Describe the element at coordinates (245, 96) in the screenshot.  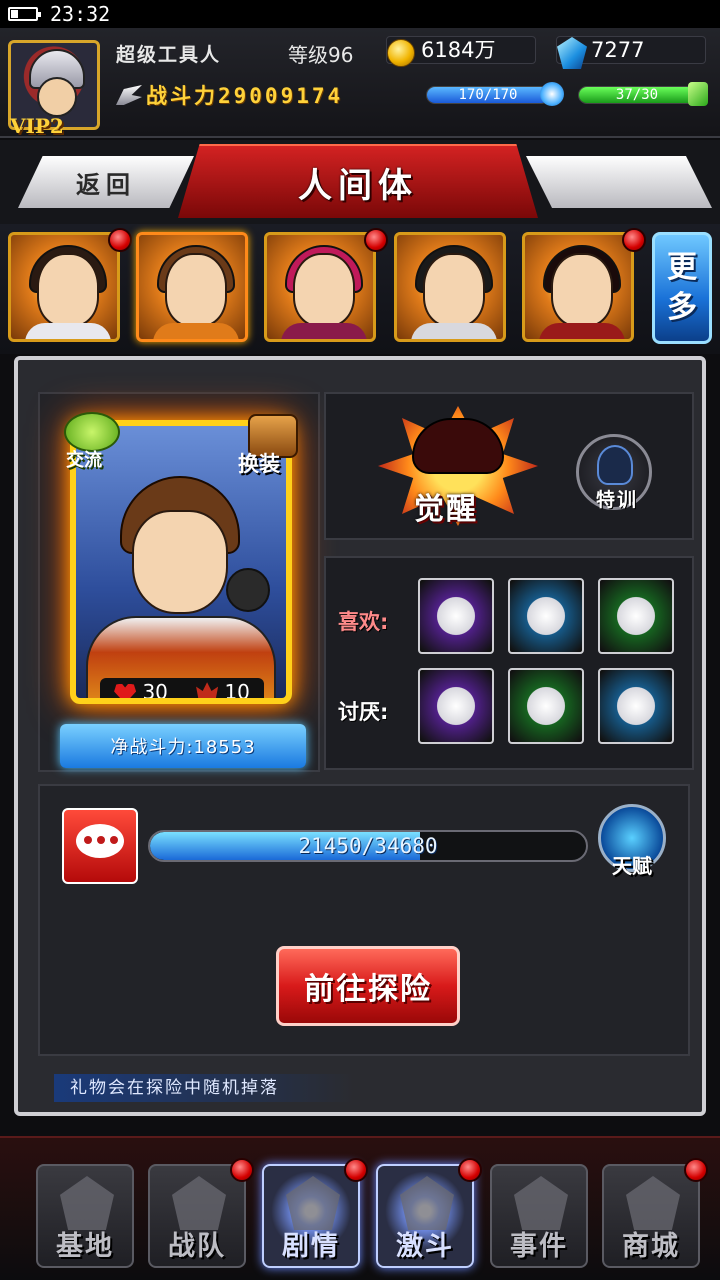
I see `combat-power-value: 战斗力29009174` at that location.